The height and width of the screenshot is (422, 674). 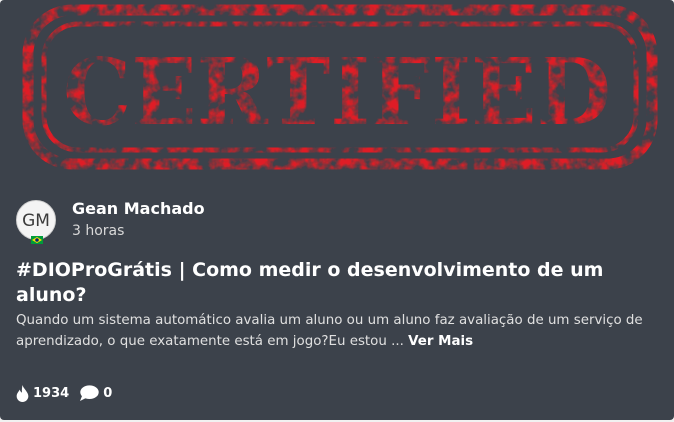 What do you see at coordinates (108, 393) in the screenshot?
I see `comment-count: 0` at bounding box center [108, 393].